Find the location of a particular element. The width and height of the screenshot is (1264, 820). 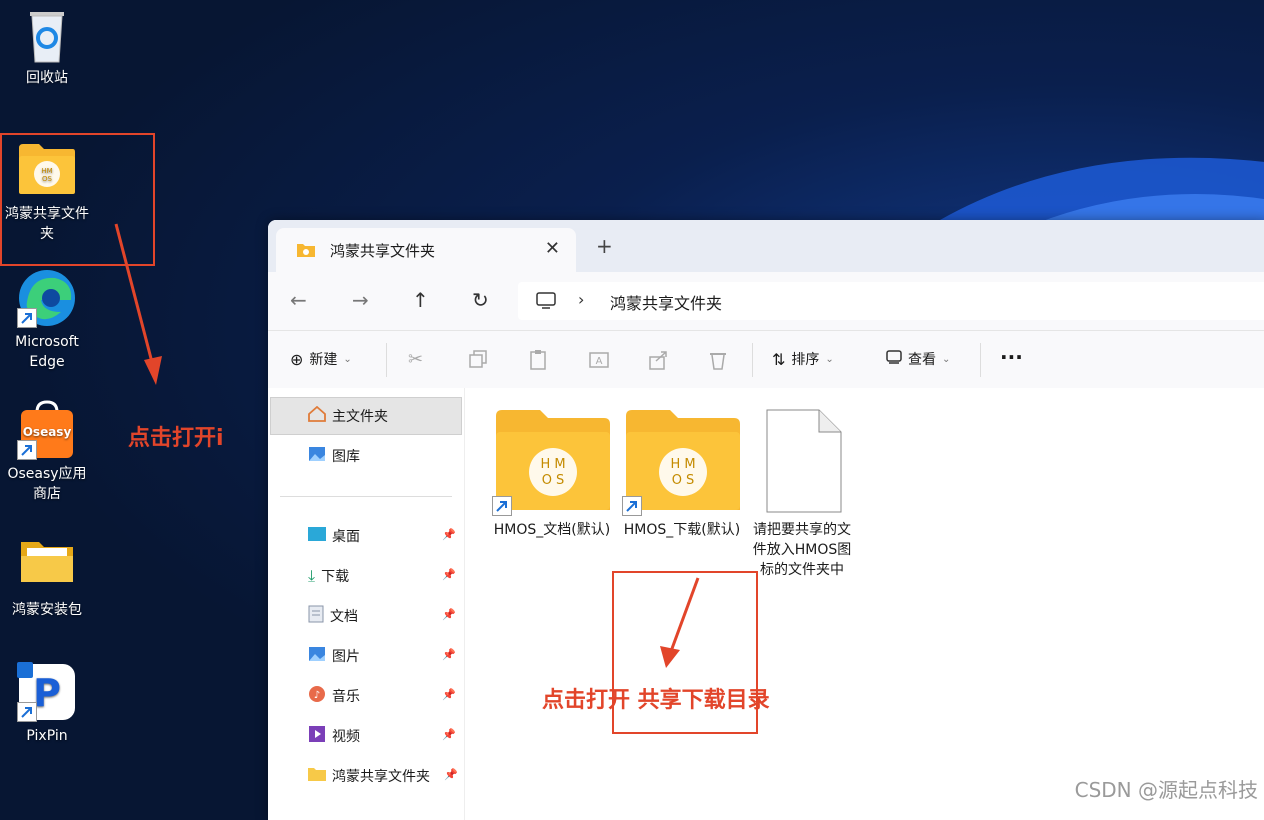

annotation-arrow-left is located at coordinates (138, 304).